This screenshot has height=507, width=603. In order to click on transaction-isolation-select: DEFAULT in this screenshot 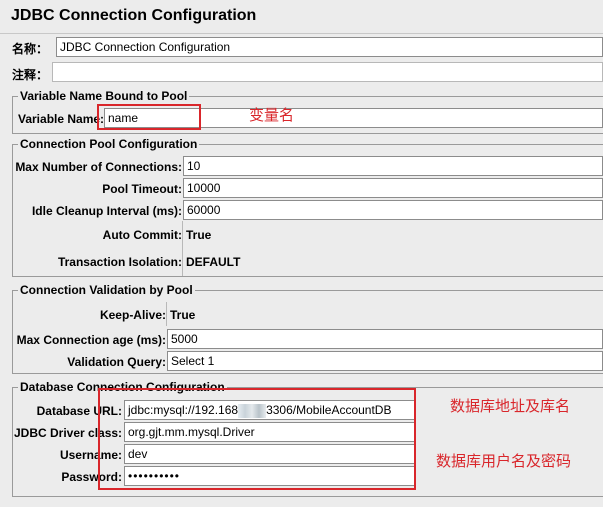, I will do `click(213, 262)`.